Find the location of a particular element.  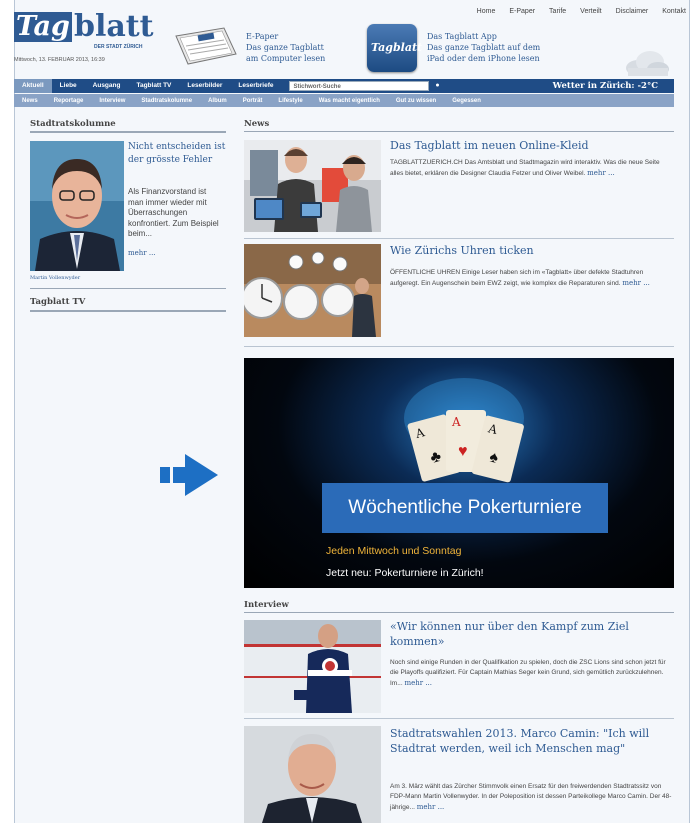

tagblatt-logo: Tag blatt DER STADT ZÜRICH is located at coordinates (84, 32).